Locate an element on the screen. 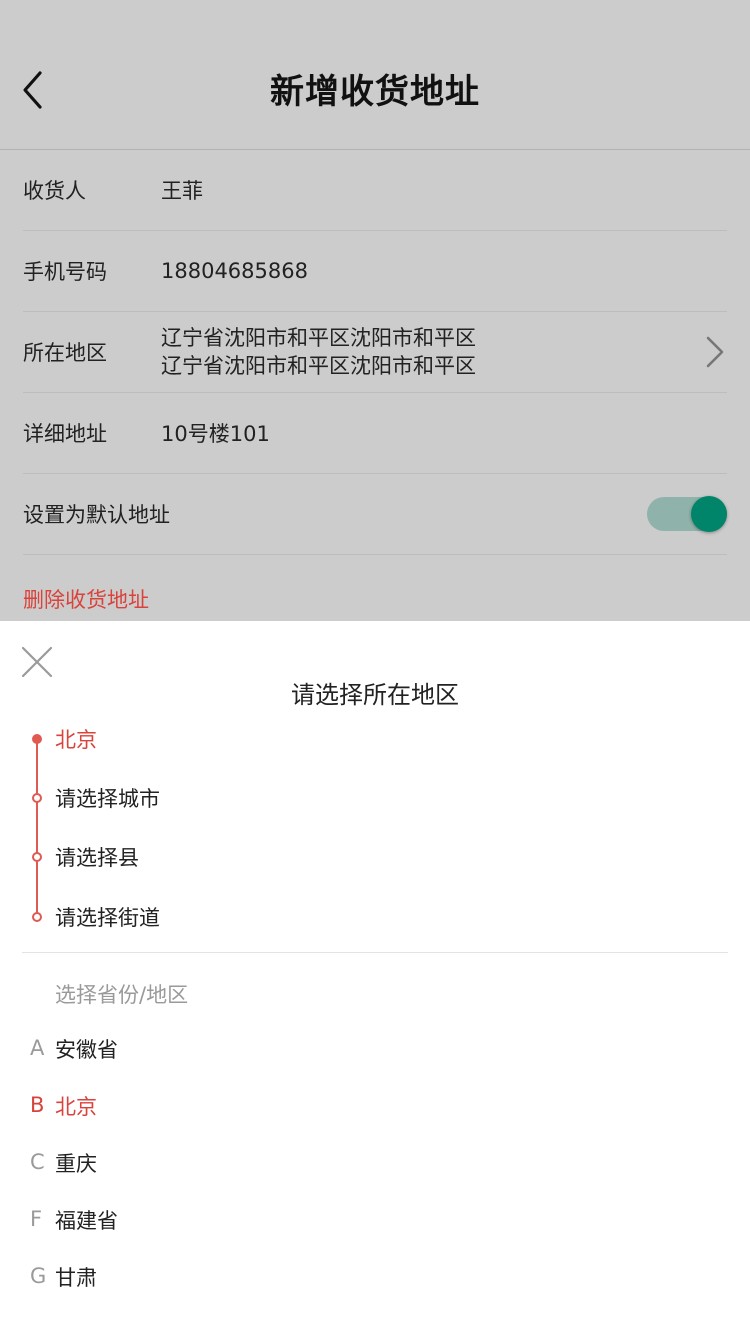  nav-bar: 新增收货地址 is located at coordinates (375, 75).